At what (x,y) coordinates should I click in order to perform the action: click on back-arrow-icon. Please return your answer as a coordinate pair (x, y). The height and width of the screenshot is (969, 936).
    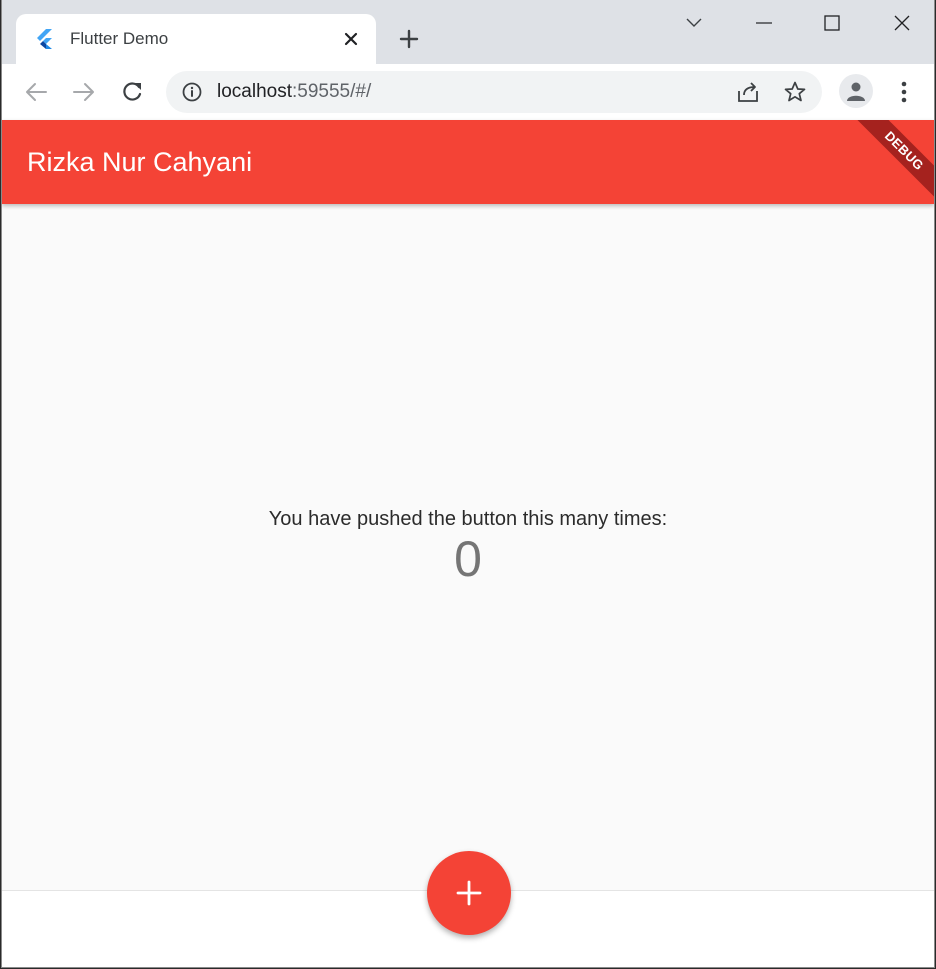
    Looking at the image, I should click on (36, 92).